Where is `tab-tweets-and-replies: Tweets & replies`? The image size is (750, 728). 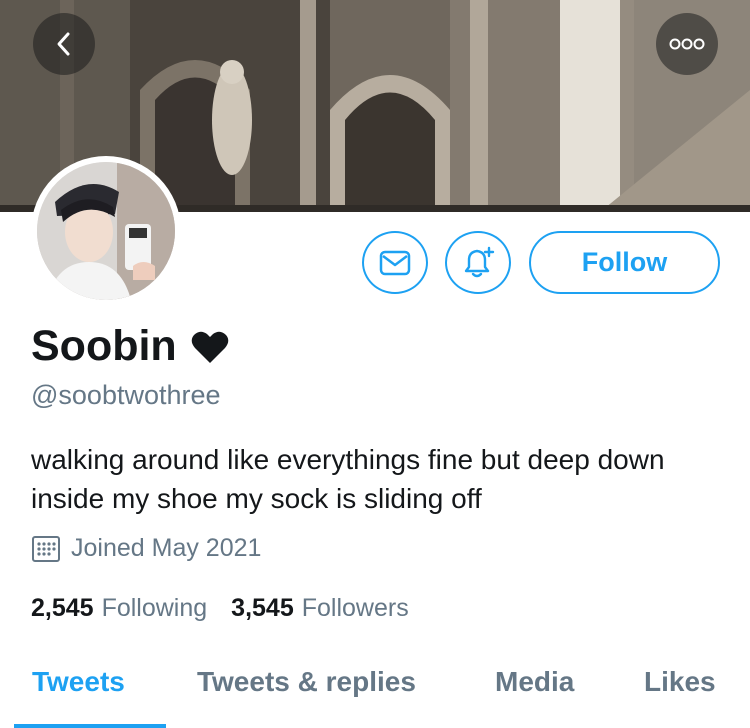 tab-tweets-and-replies: Tweets & replies is located at coordinates (306, 682).